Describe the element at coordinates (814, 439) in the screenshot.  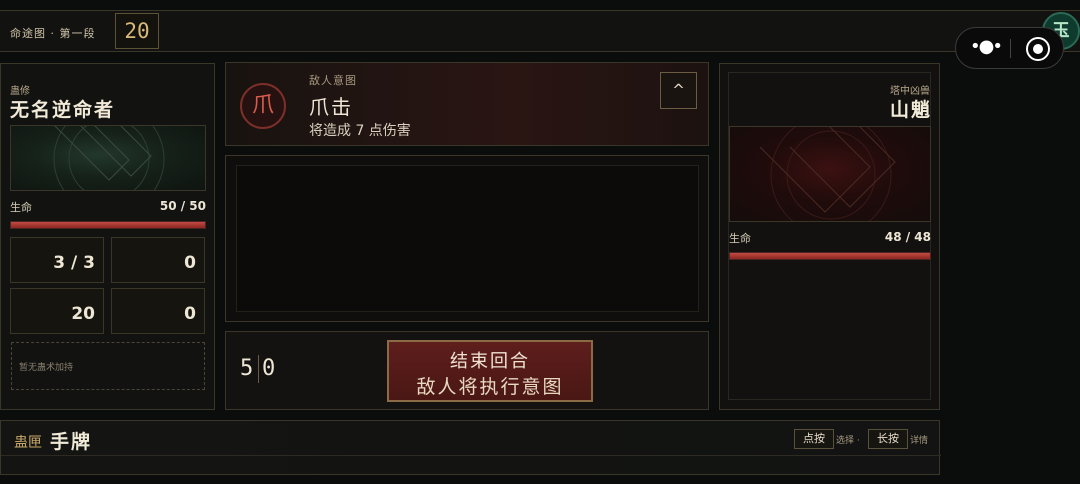
I see `tap-hint-key: 点按` at that location.